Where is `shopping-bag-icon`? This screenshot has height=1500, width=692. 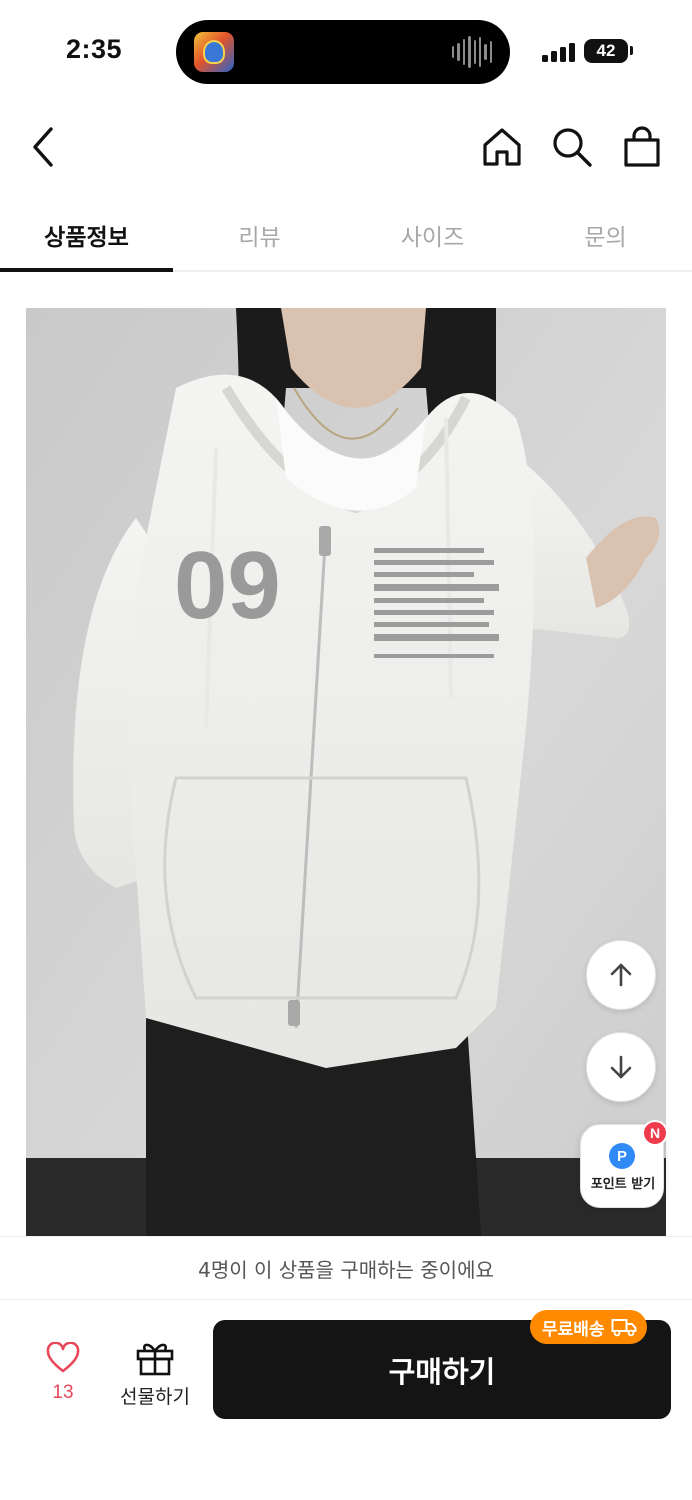
shopping-bag-icon is located at coordinates (642, 146).